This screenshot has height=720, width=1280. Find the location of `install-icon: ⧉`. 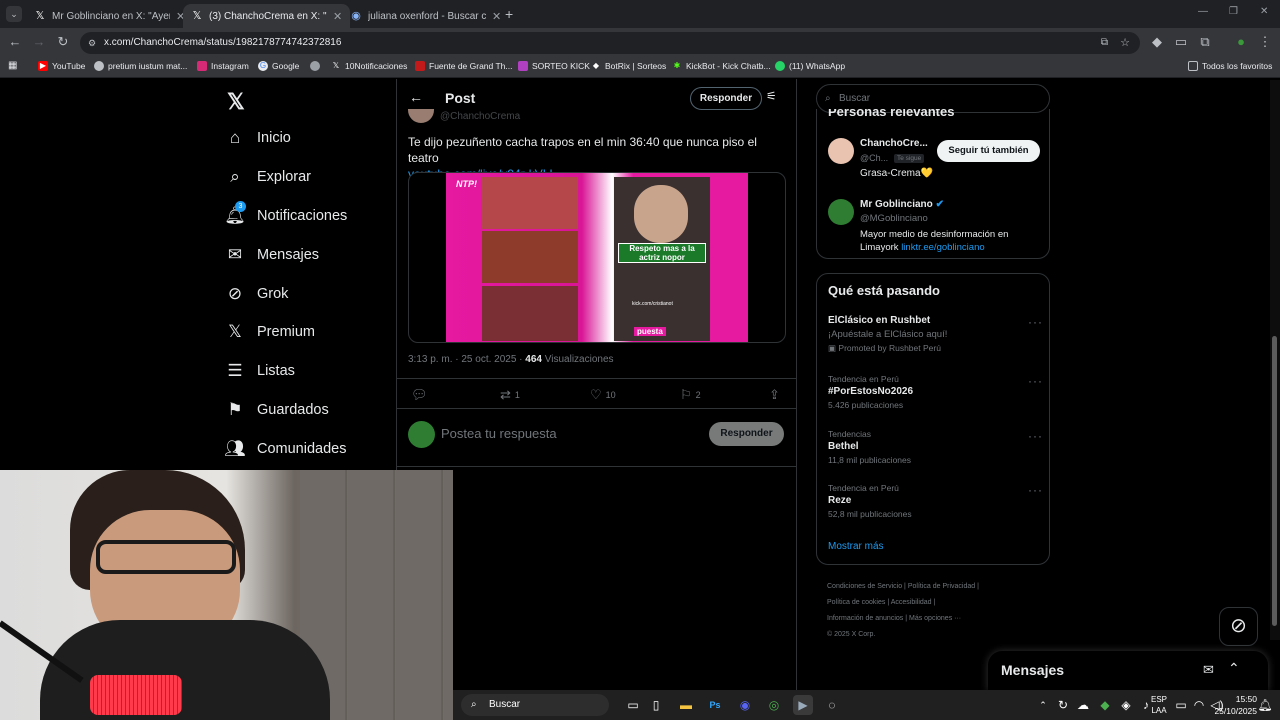

install-icon: ⧉ is located at coordinates (1104, 43).